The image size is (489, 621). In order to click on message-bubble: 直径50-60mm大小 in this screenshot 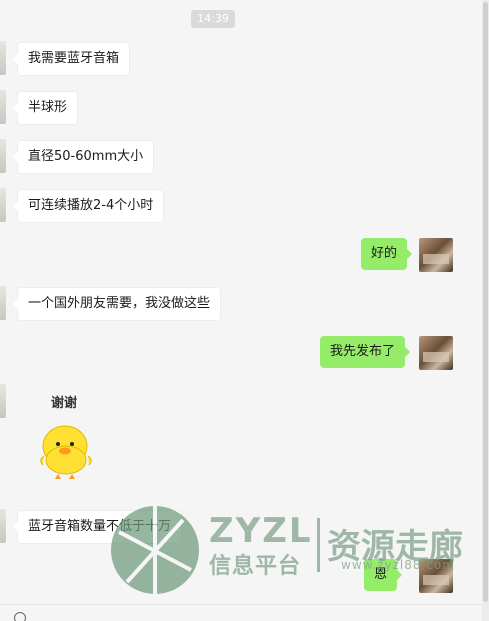, I will do `click(83, 157)`.